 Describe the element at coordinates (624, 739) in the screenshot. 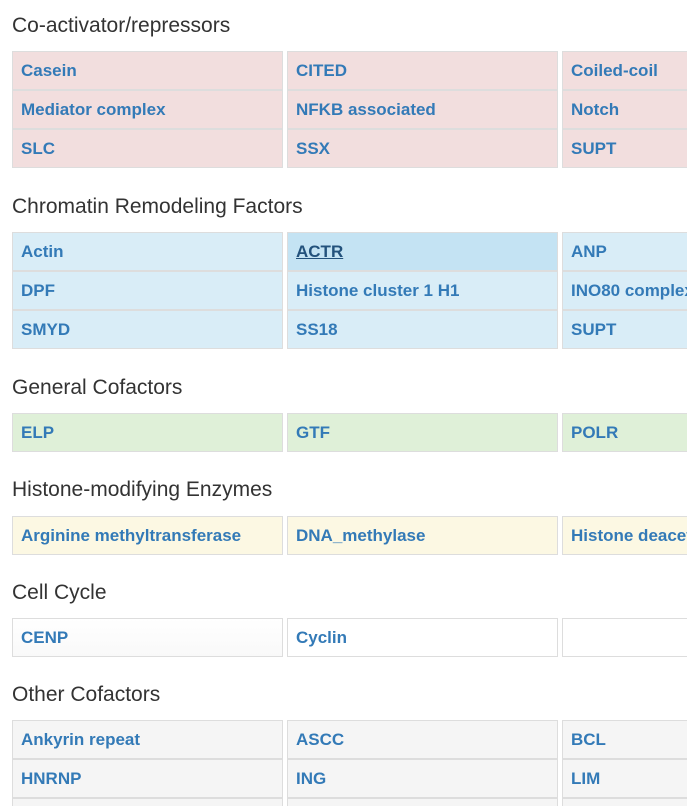

I see `category-link: BCL` at that location.